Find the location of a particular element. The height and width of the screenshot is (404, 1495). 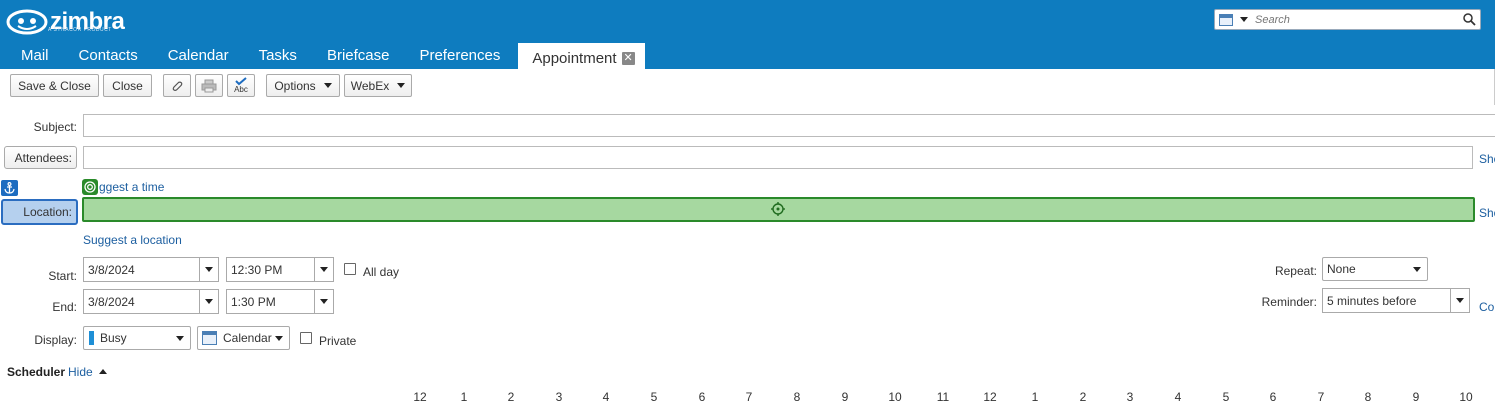

end-time-picker: 1:30 PM is located at coordinates (280, 301).